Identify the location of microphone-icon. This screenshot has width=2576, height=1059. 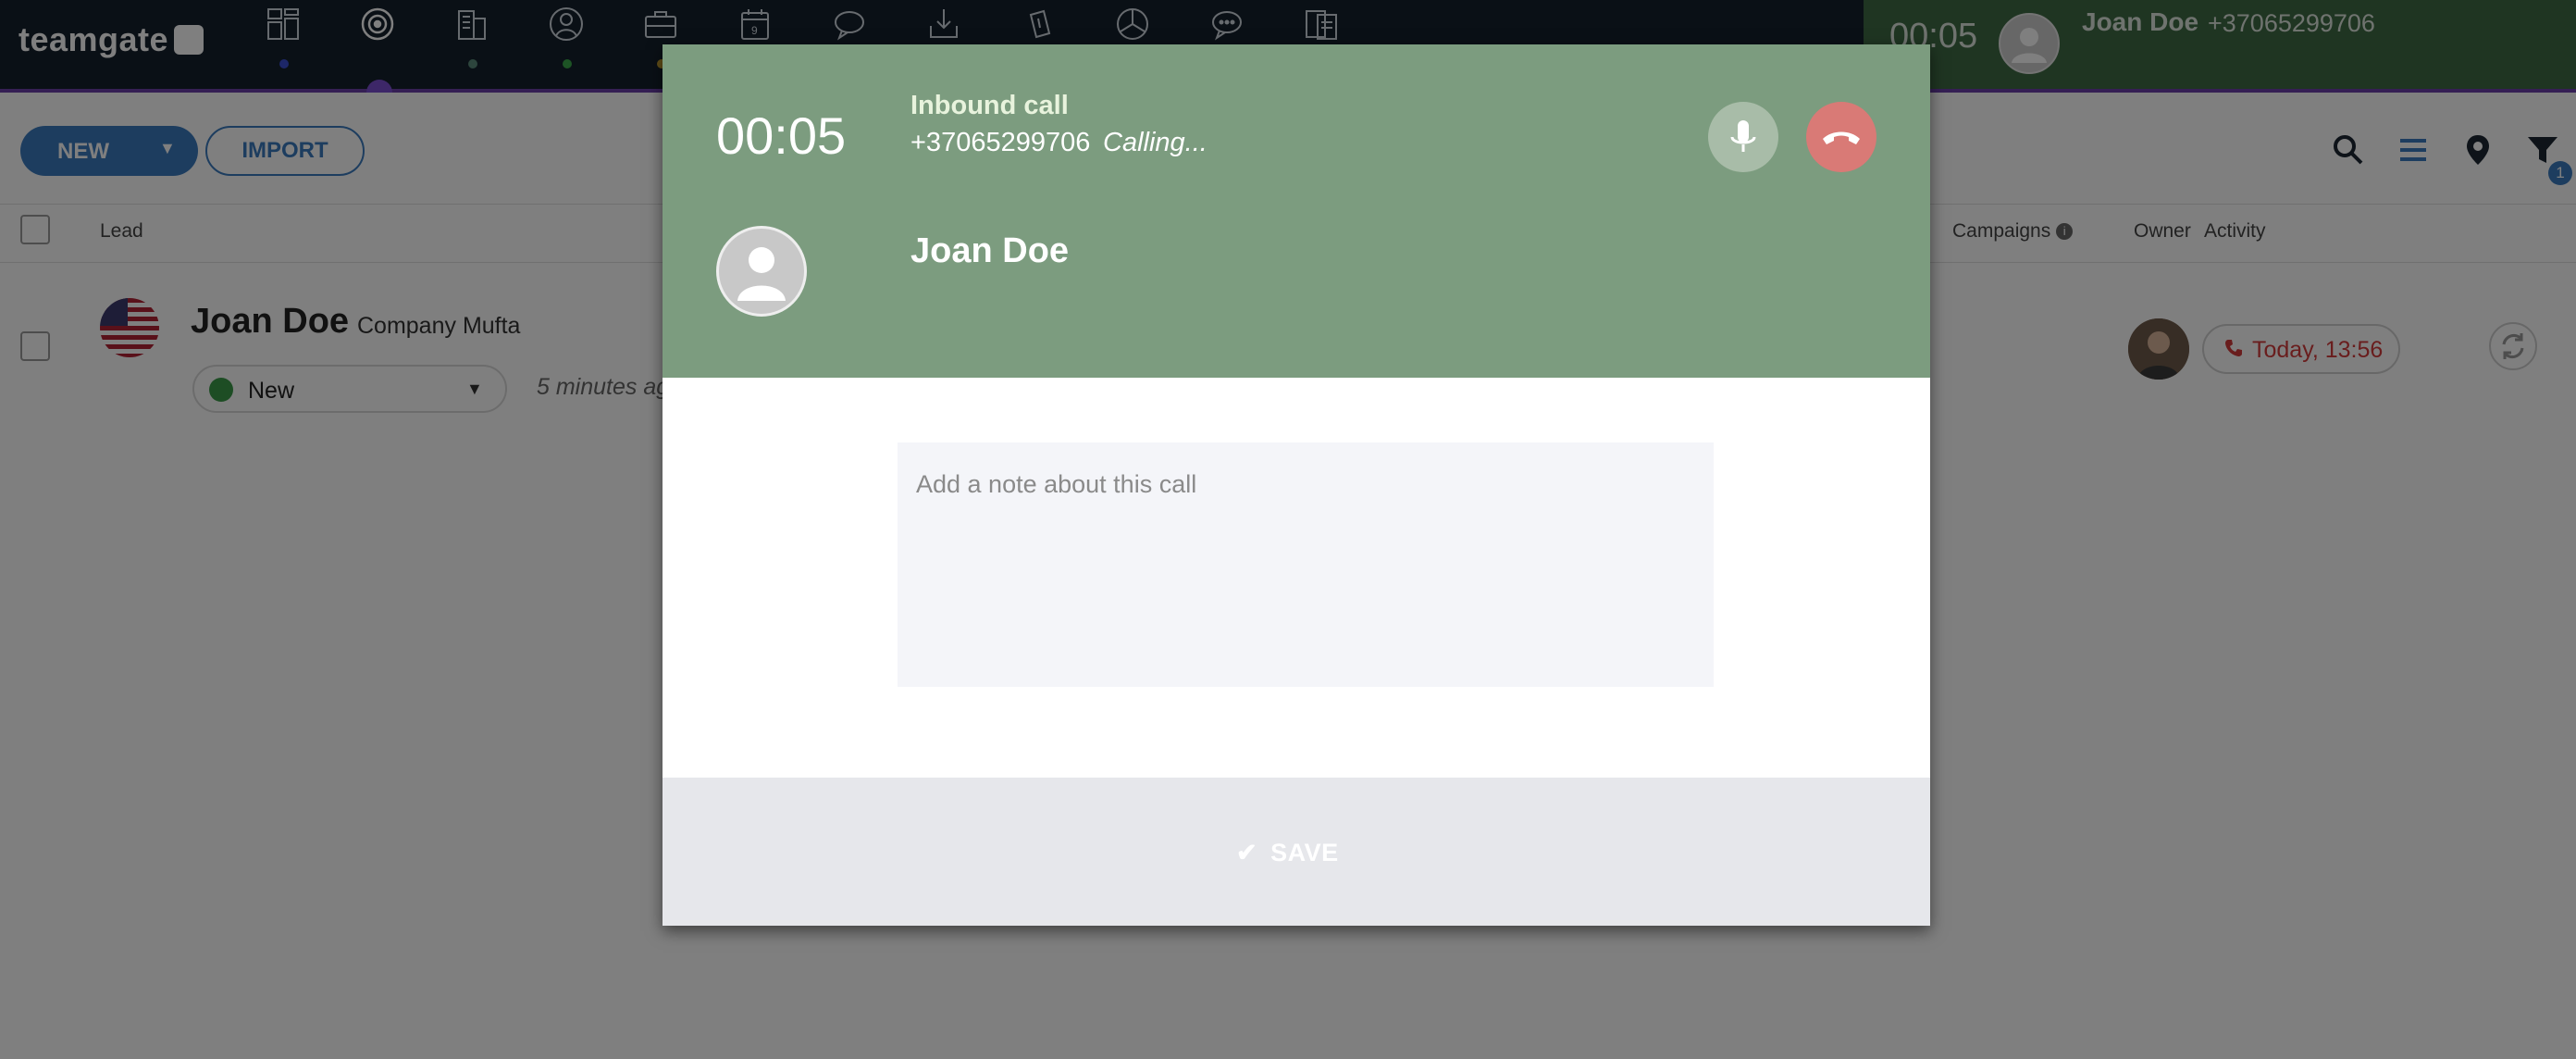
(1743, 136).